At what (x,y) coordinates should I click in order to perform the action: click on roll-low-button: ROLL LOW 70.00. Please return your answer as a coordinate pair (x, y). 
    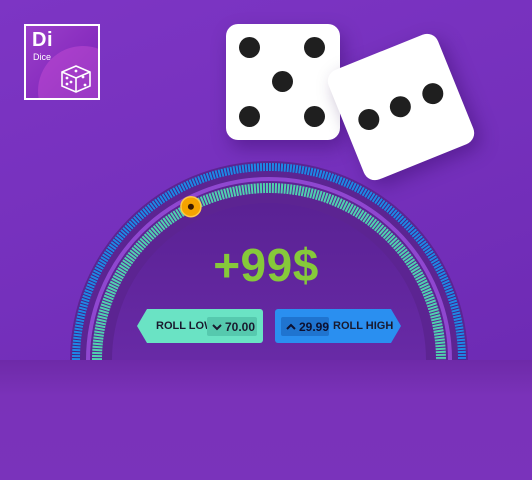
    Looking at the image, I should click on (200, 326).